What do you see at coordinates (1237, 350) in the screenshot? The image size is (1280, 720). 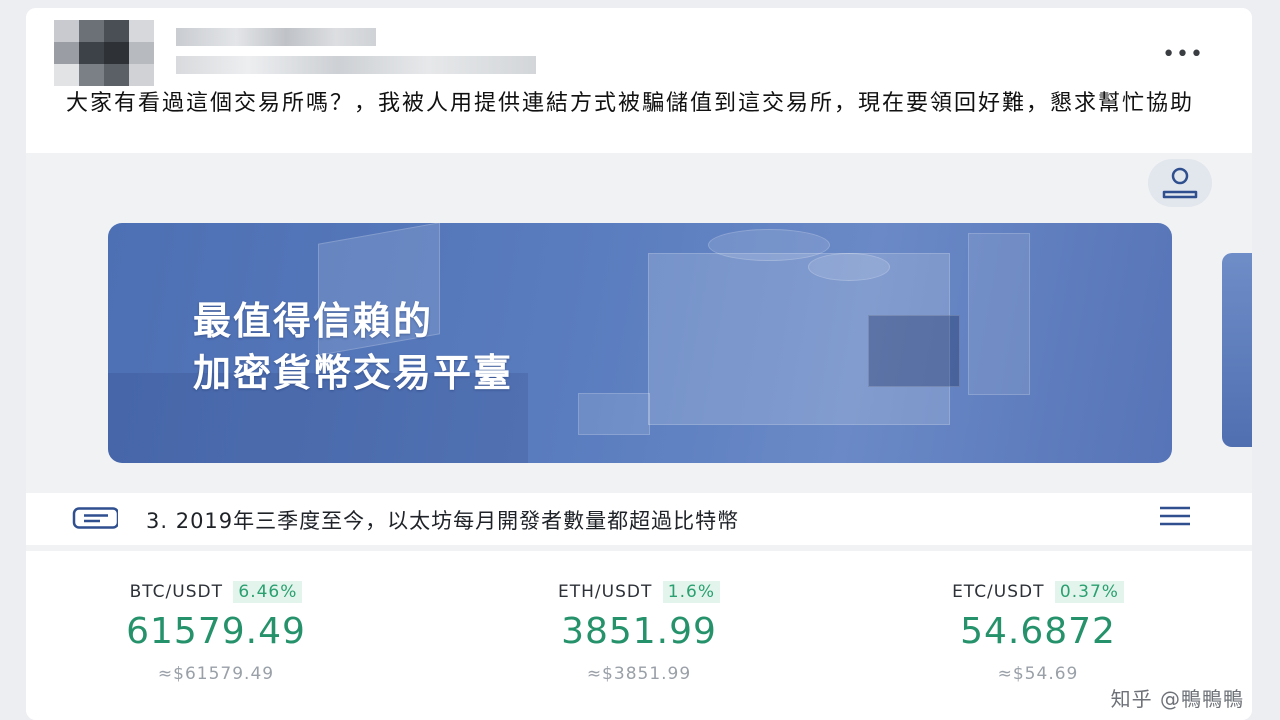 I see `next-banner-peek` at bounding box center [1237, 350].